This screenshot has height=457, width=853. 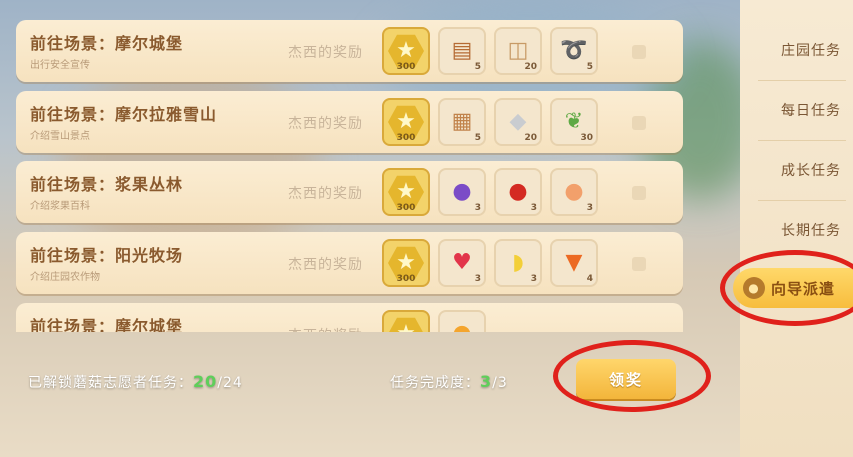 I want to click on reward-slot: ▤ 5, so click(x=462, y=51).